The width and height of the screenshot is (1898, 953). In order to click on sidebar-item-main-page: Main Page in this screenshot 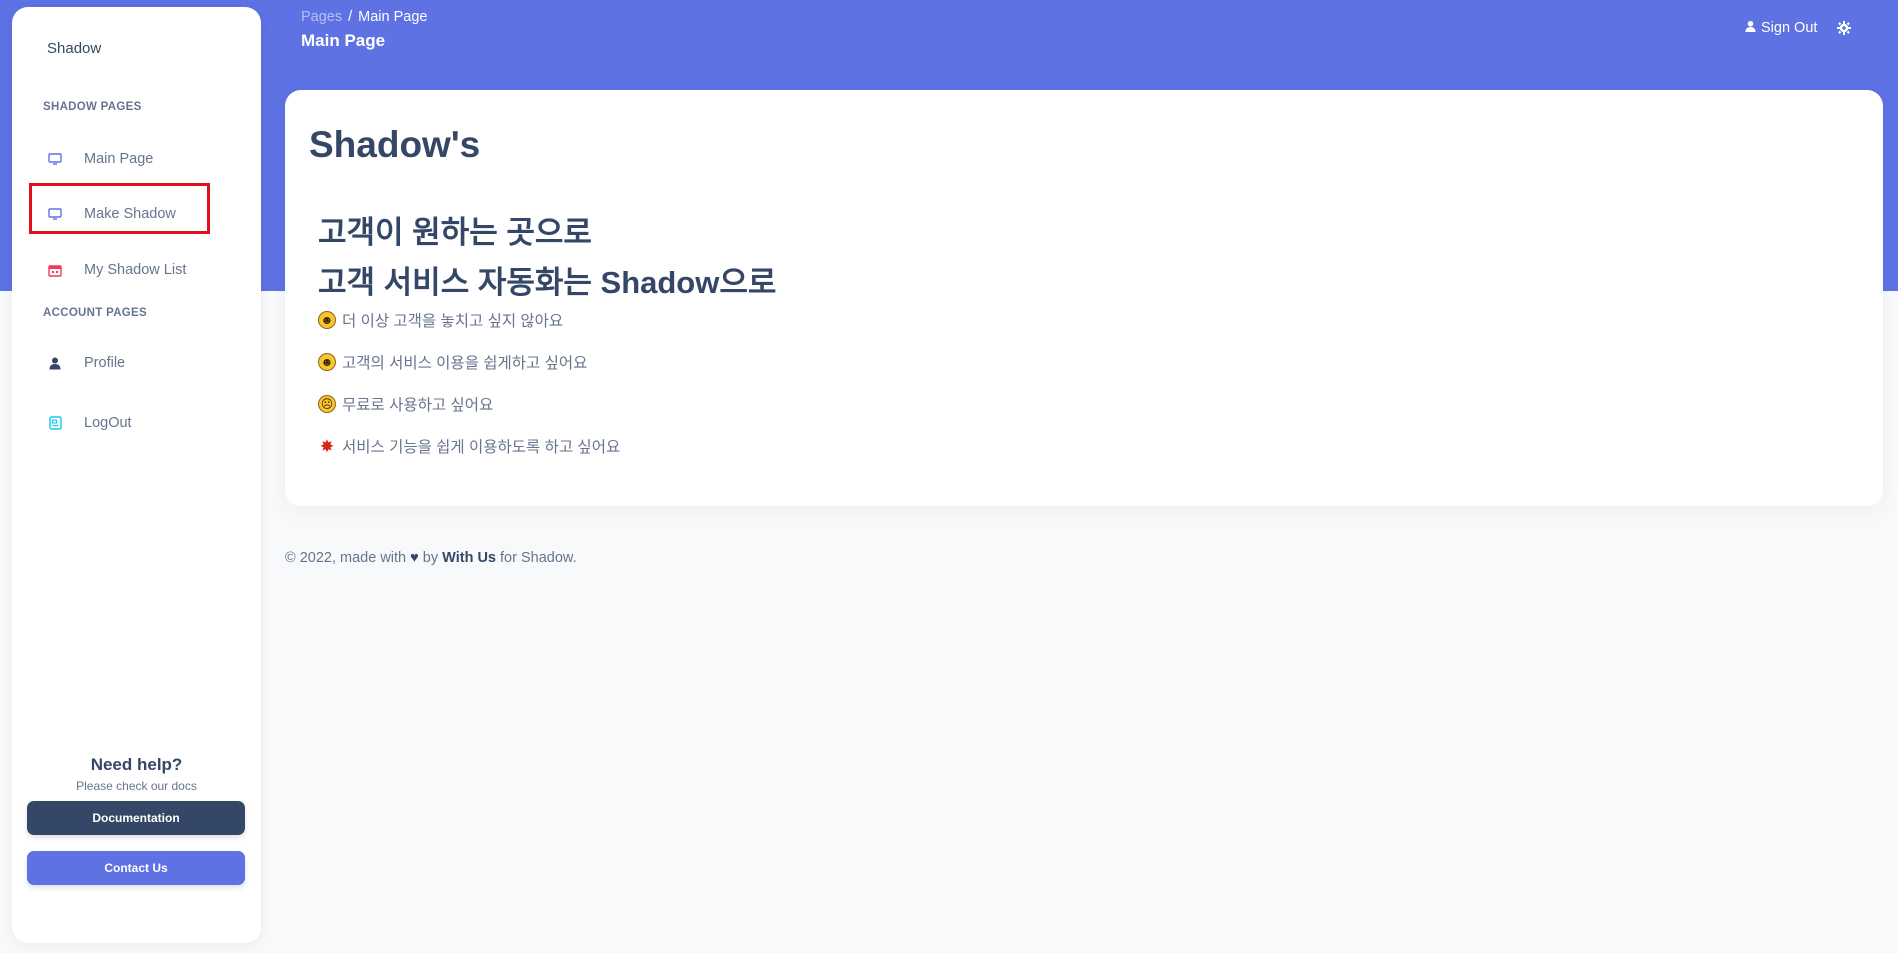, I will do `click(135, 159)`.